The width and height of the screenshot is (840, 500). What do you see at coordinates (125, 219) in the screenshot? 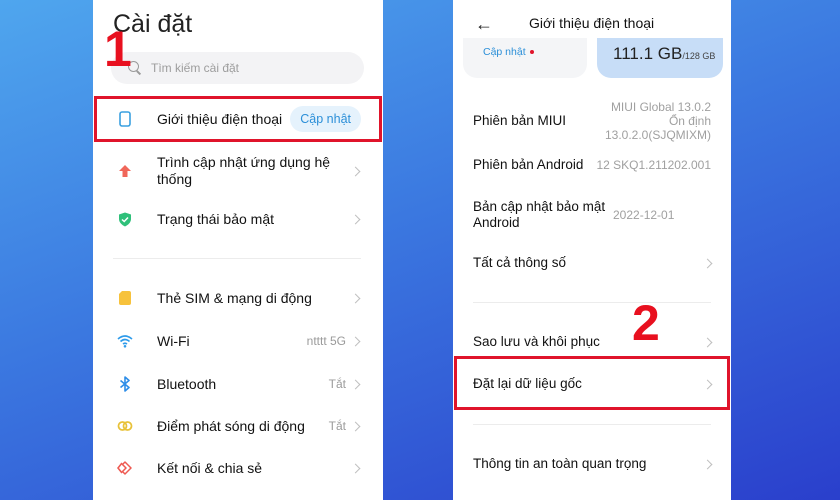
I see `shield-check-icon` at bounding box center [125, 219].